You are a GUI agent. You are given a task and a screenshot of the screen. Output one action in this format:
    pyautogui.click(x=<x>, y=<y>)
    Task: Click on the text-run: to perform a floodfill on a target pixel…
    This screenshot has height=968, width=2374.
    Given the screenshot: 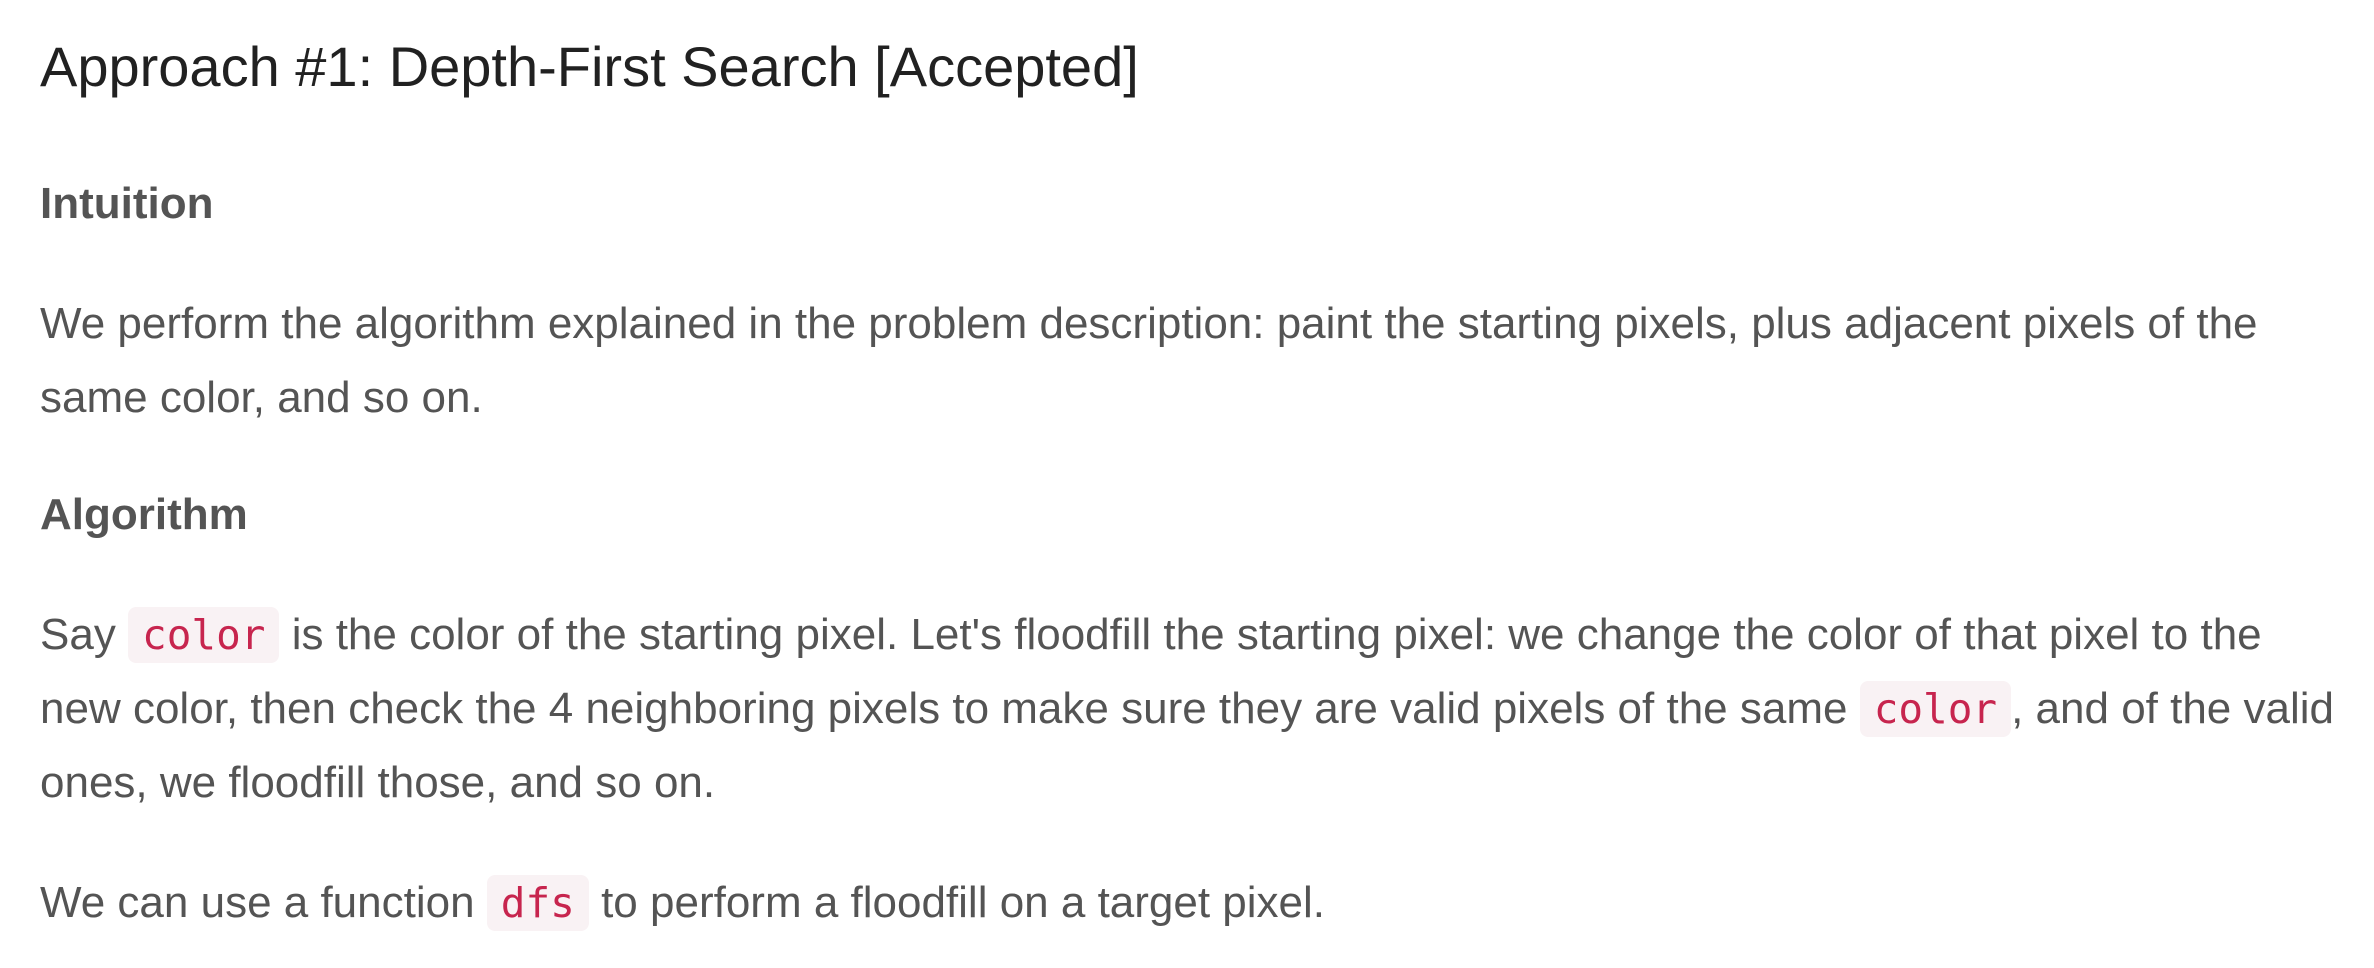 What is the action you would take?
    pyautogui.click(x=957, y=902)
    